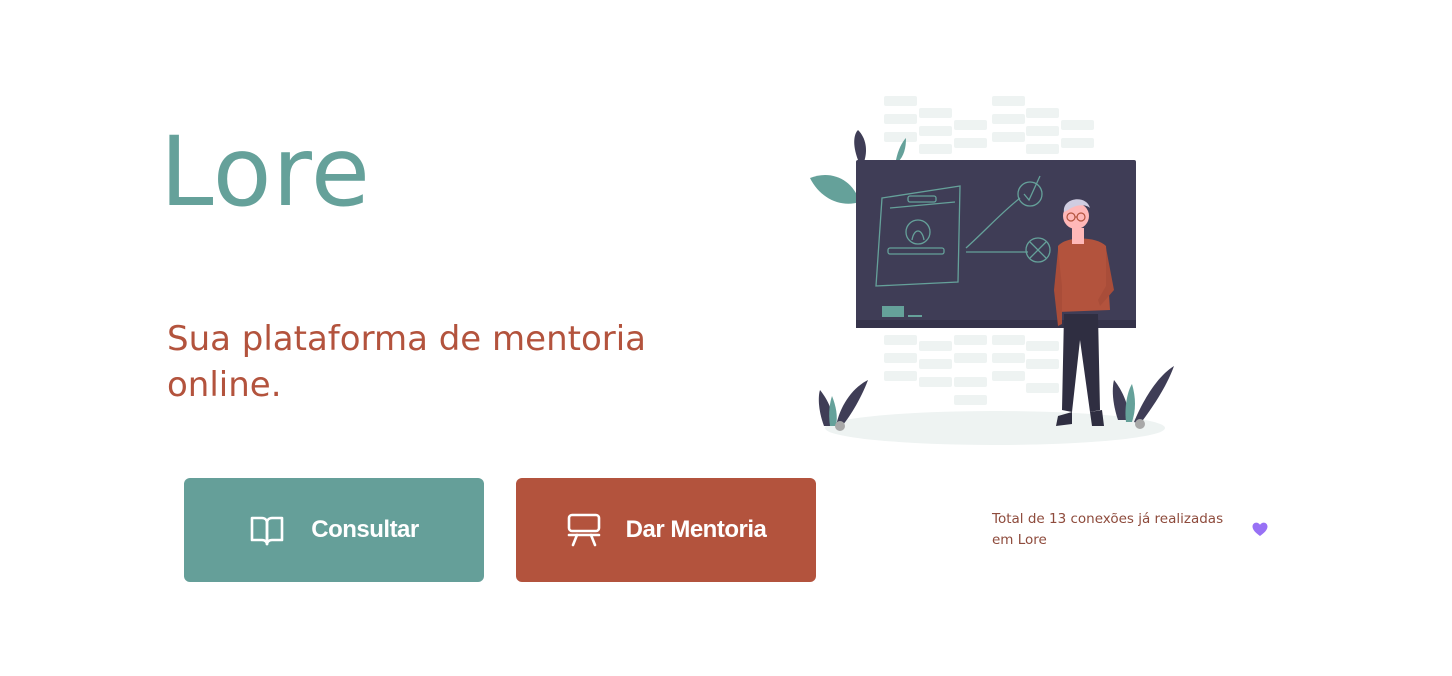 This screenshot has height=676, width=1452. I want to click on tagline: Sua plataforma de mentoria online., so click(407, 362).